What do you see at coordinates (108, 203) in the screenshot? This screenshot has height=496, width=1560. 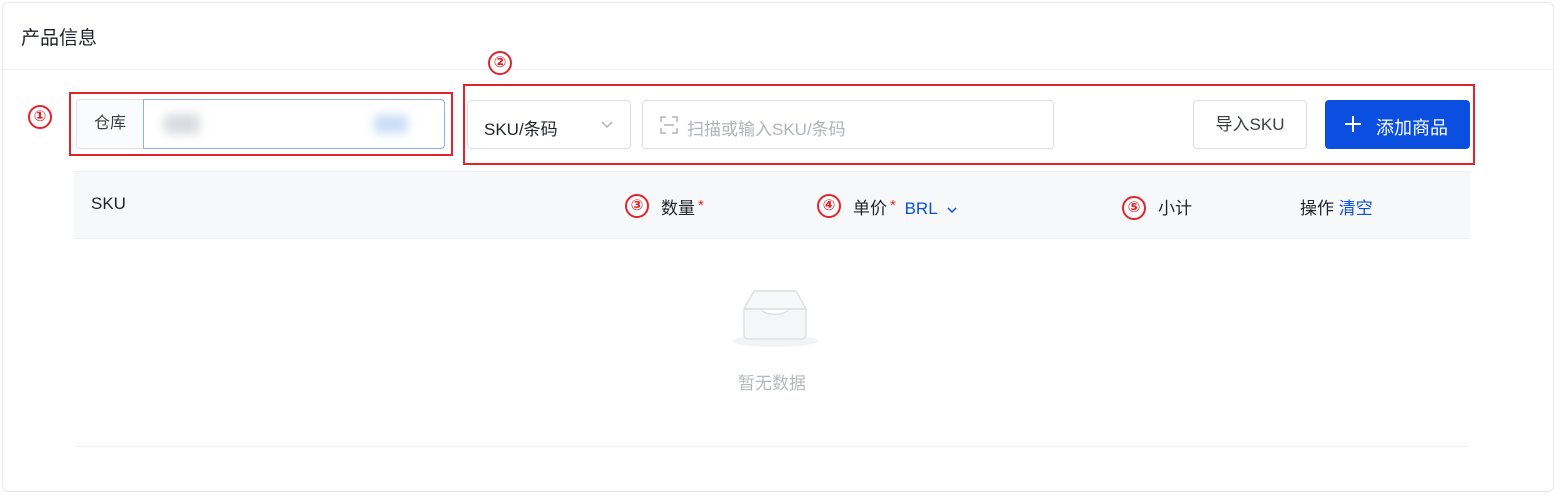 I see `column-sku: SKU` at bounding box center [108, 203].